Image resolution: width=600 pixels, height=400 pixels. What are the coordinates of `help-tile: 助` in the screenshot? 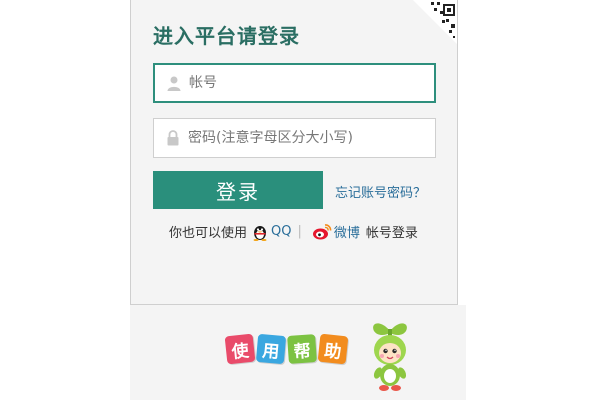 It's located at (333, 349).